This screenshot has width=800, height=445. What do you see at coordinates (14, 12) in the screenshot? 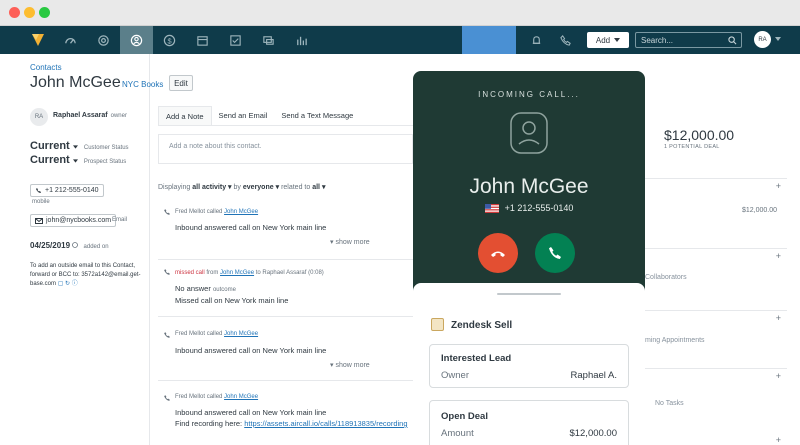
I see `close-window-button` at bounding box center [14, 12].